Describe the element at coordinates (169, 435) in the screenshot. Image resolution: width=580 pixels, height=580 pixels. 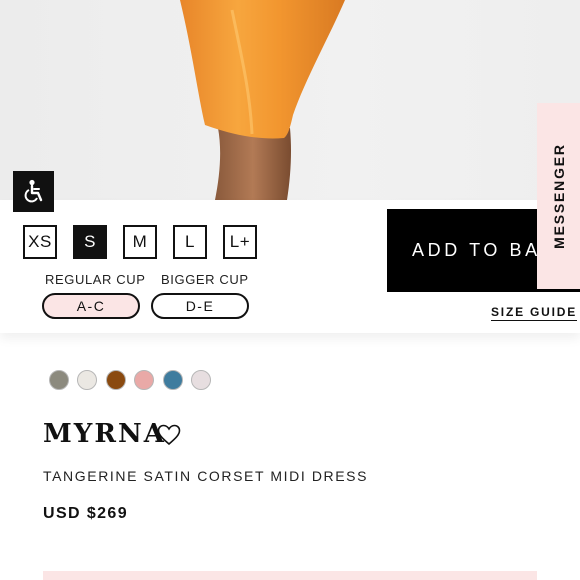
I see `heart-icon` at that location.